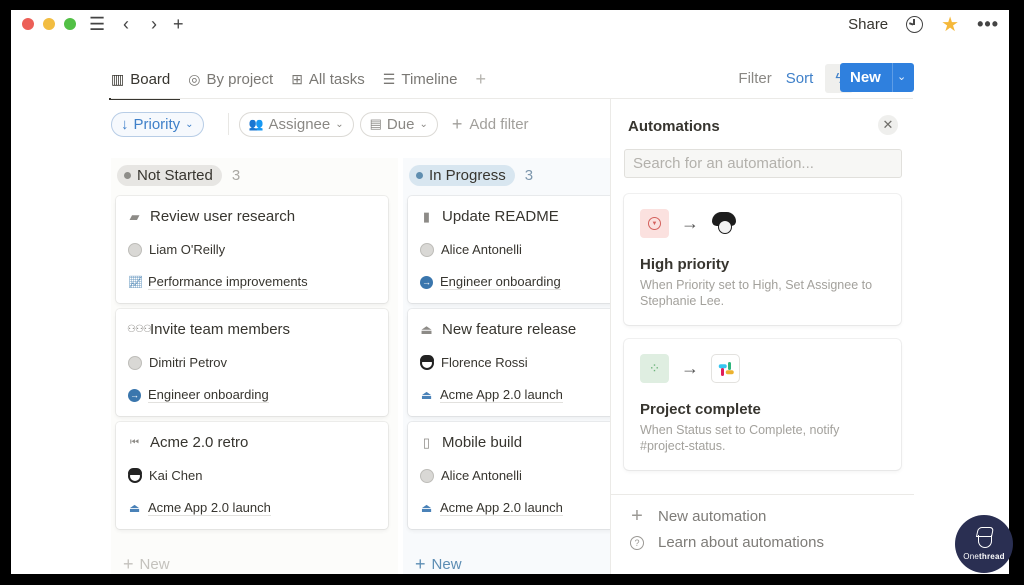 This screenshot has width=1024, height=585. What do you see at coordinates (297, 78) in the screenshot?
I see `table-icon: ⊞` at bounding box center [297, 78].